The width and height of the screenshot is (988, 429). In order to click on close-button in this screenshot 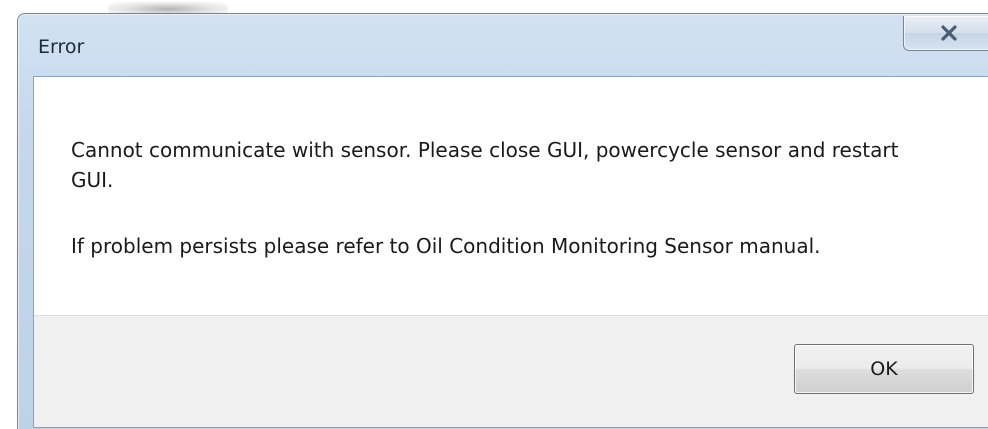, I will do `click(945, 33)`.